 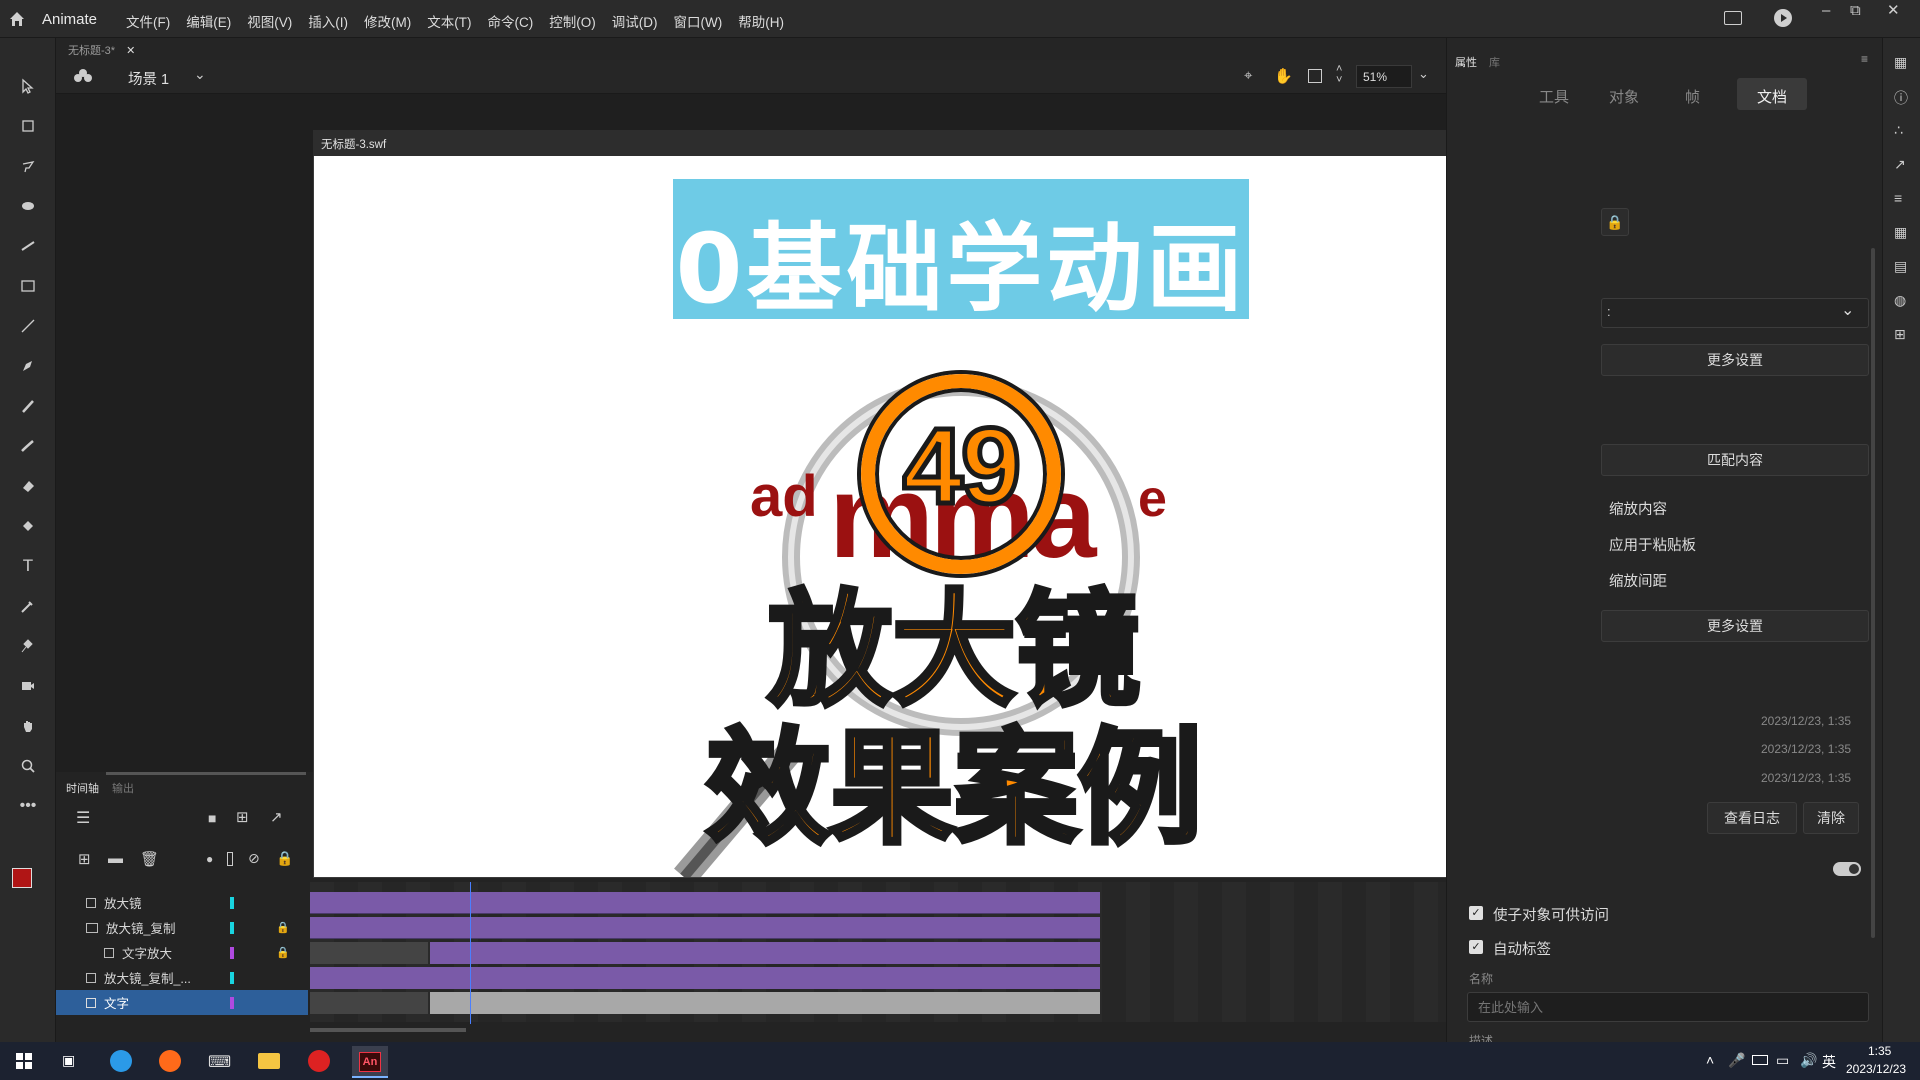 What do you see at coordinates (765, 1003) in the screenshot?
I see `static-span` at bounding box center [765, 1003].